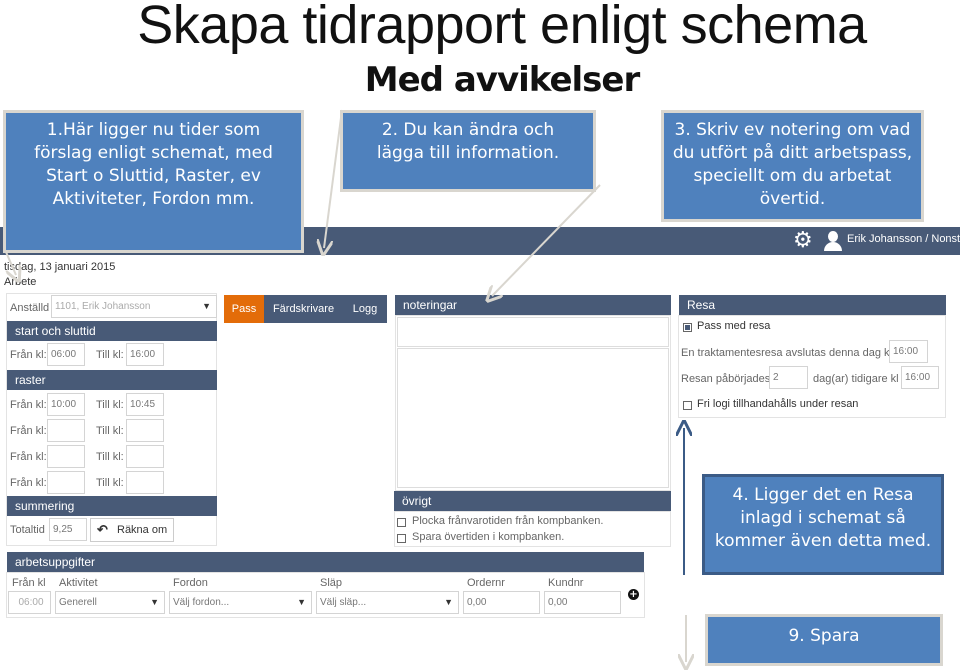  I want to click on task-activity-value: Generell, so click(78, 602).